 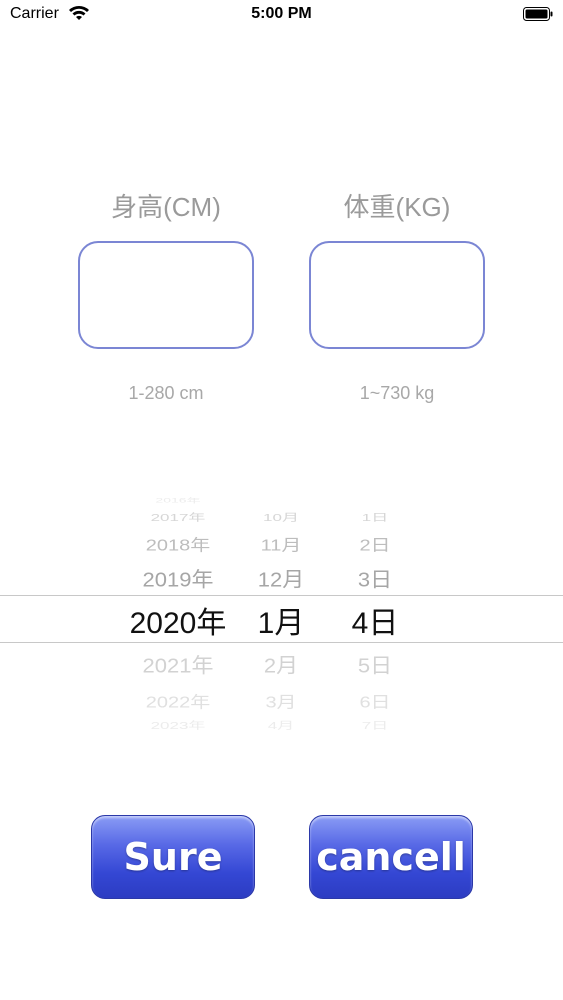 What do you see at coordinates (397, 393) in the screenshot?
I see `weight-range-hint: 1~730 kg` at bounding box center [397, 393].